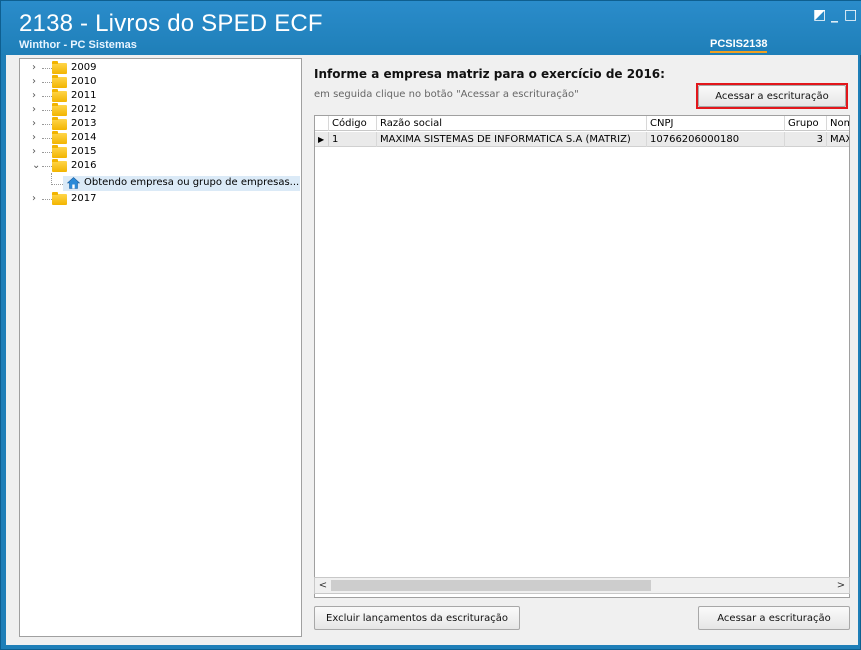 This screenshot has height=650, width=861. What do you see at coordinates (160, 166) in the screenshot?
I see `tree-item-2016: ⌄ 2016` at bounding box center [160, 166].